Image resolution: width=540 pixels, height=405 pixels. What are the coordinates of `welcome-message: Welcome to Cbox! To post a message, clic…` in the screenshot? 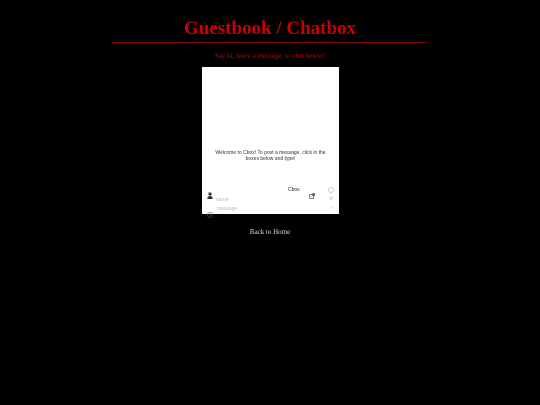 It's located at (270, 156).